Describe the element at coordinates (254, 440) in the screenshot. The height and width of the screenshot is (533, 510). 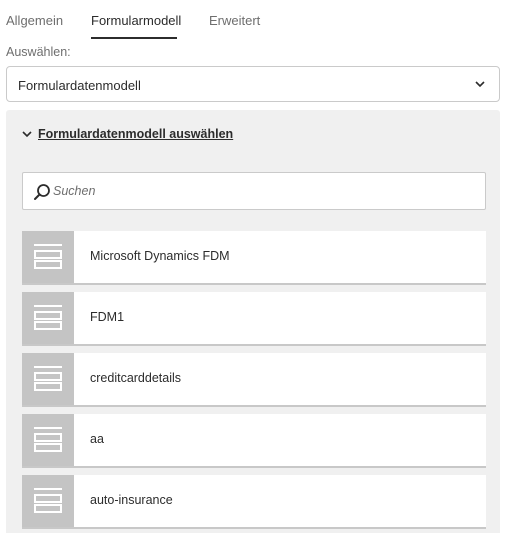
I see `list-item: aa` at that location.